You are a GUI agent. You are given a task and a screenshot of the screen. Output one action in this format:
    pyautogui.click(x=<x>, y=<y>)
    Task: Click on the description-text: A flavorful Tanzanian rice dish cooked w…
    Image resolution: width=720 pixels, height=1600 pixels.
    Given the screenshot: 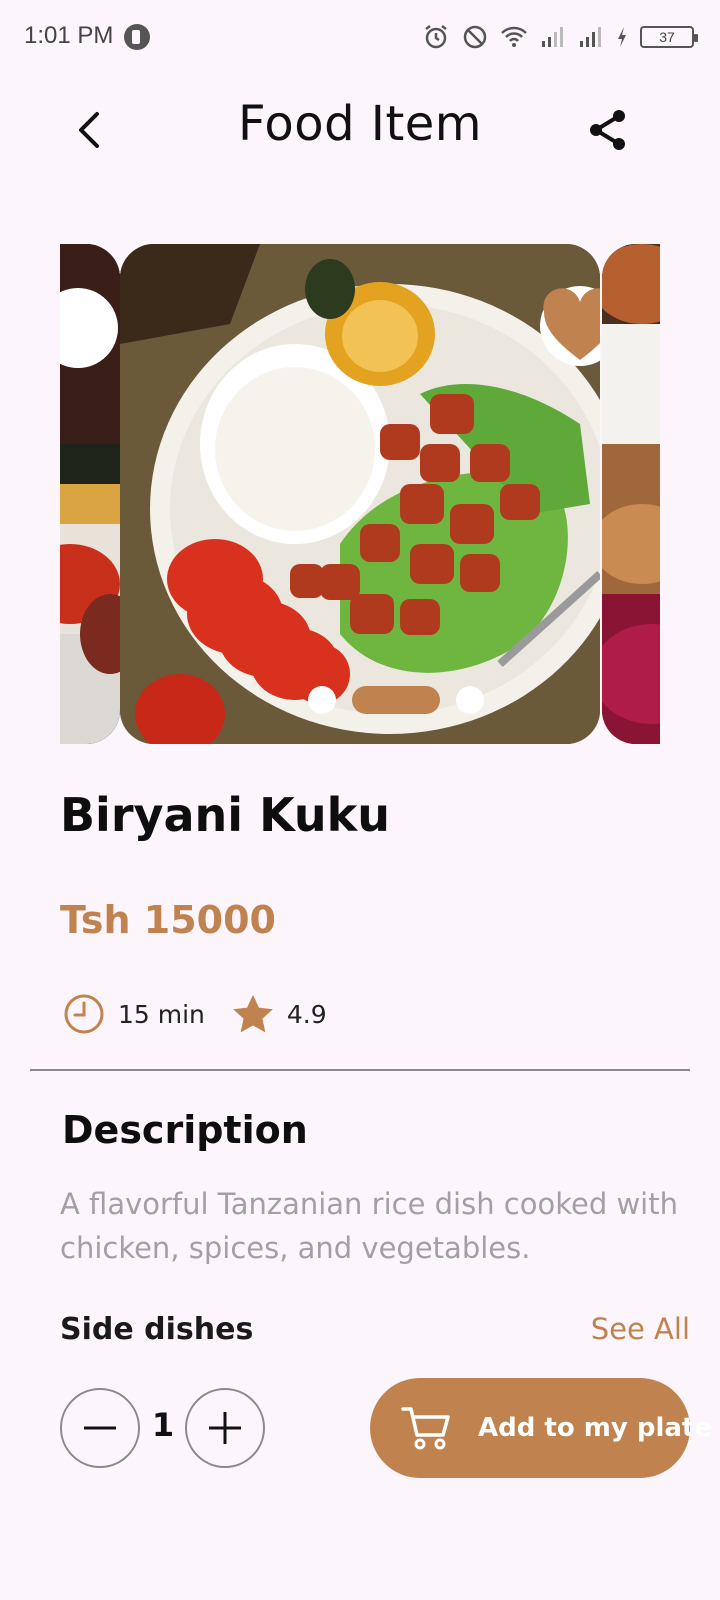 What is the action you would take?
    pyautogui.click(x=369, y=1226)
    